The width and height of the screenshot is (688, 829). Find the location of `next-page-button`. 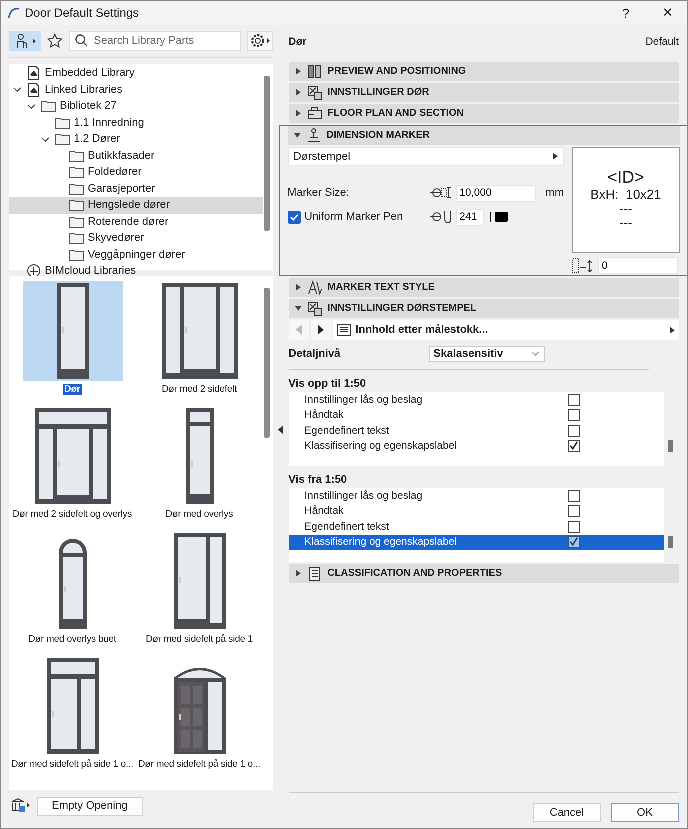

next-page-button is located at coordinates (320, 330).